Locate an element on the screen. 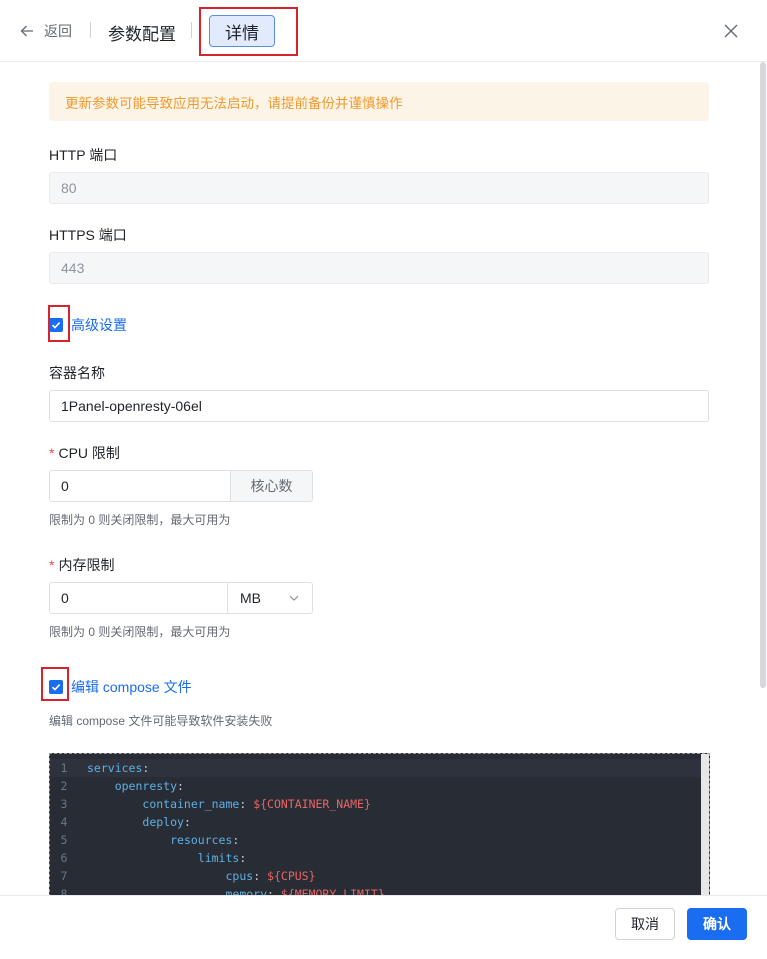  code-text: openresty: is located at coordinates (149, 786).